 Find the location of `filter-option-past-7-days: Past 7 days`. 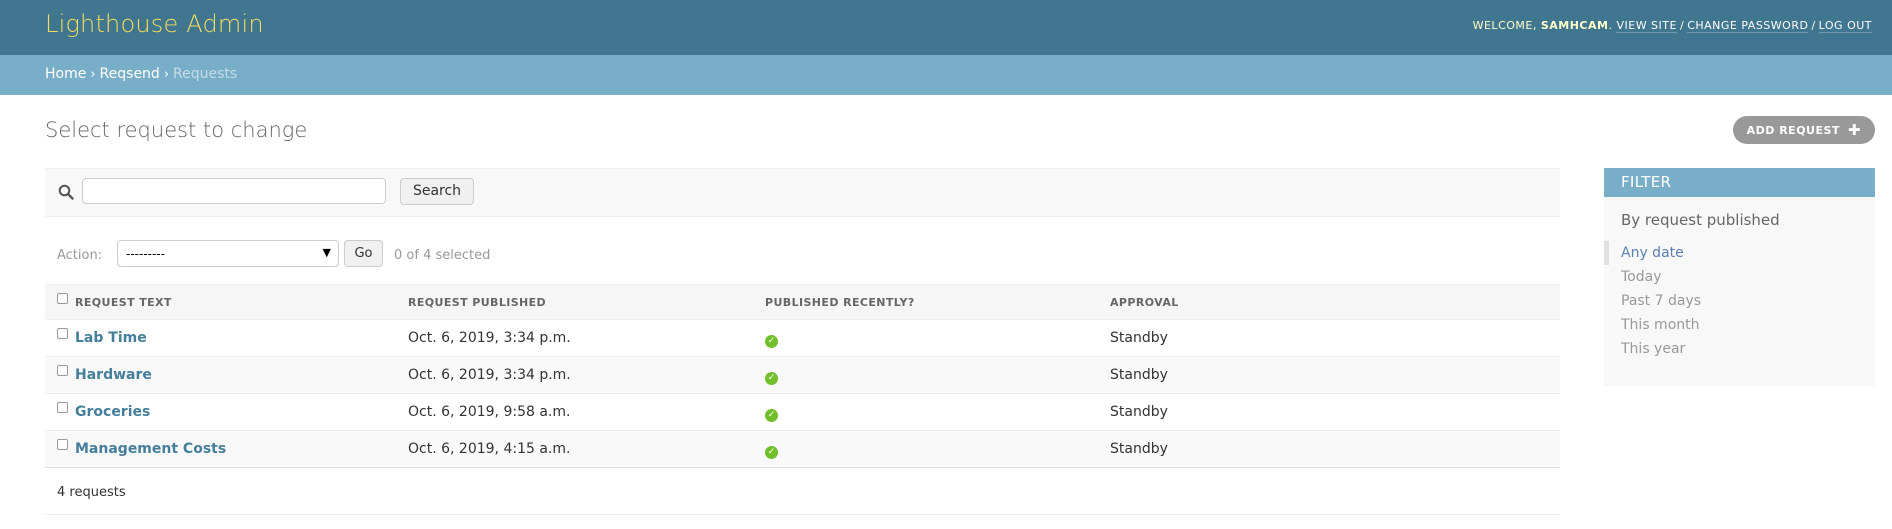

filter-option-past-7-days: Past 7 days is located at coordinates (1739, 301).